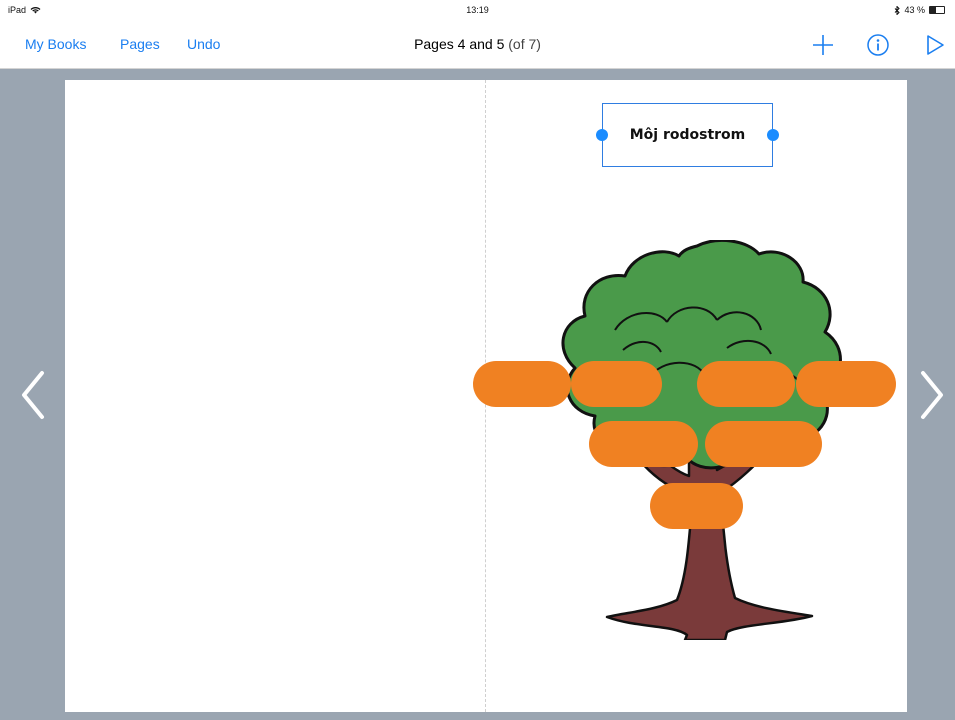 This screenshot has width=955, height=720. What do you see at coordinates (937, 10) in the screenshot?
I see `battery-icon` at bounding box center [937, 10].